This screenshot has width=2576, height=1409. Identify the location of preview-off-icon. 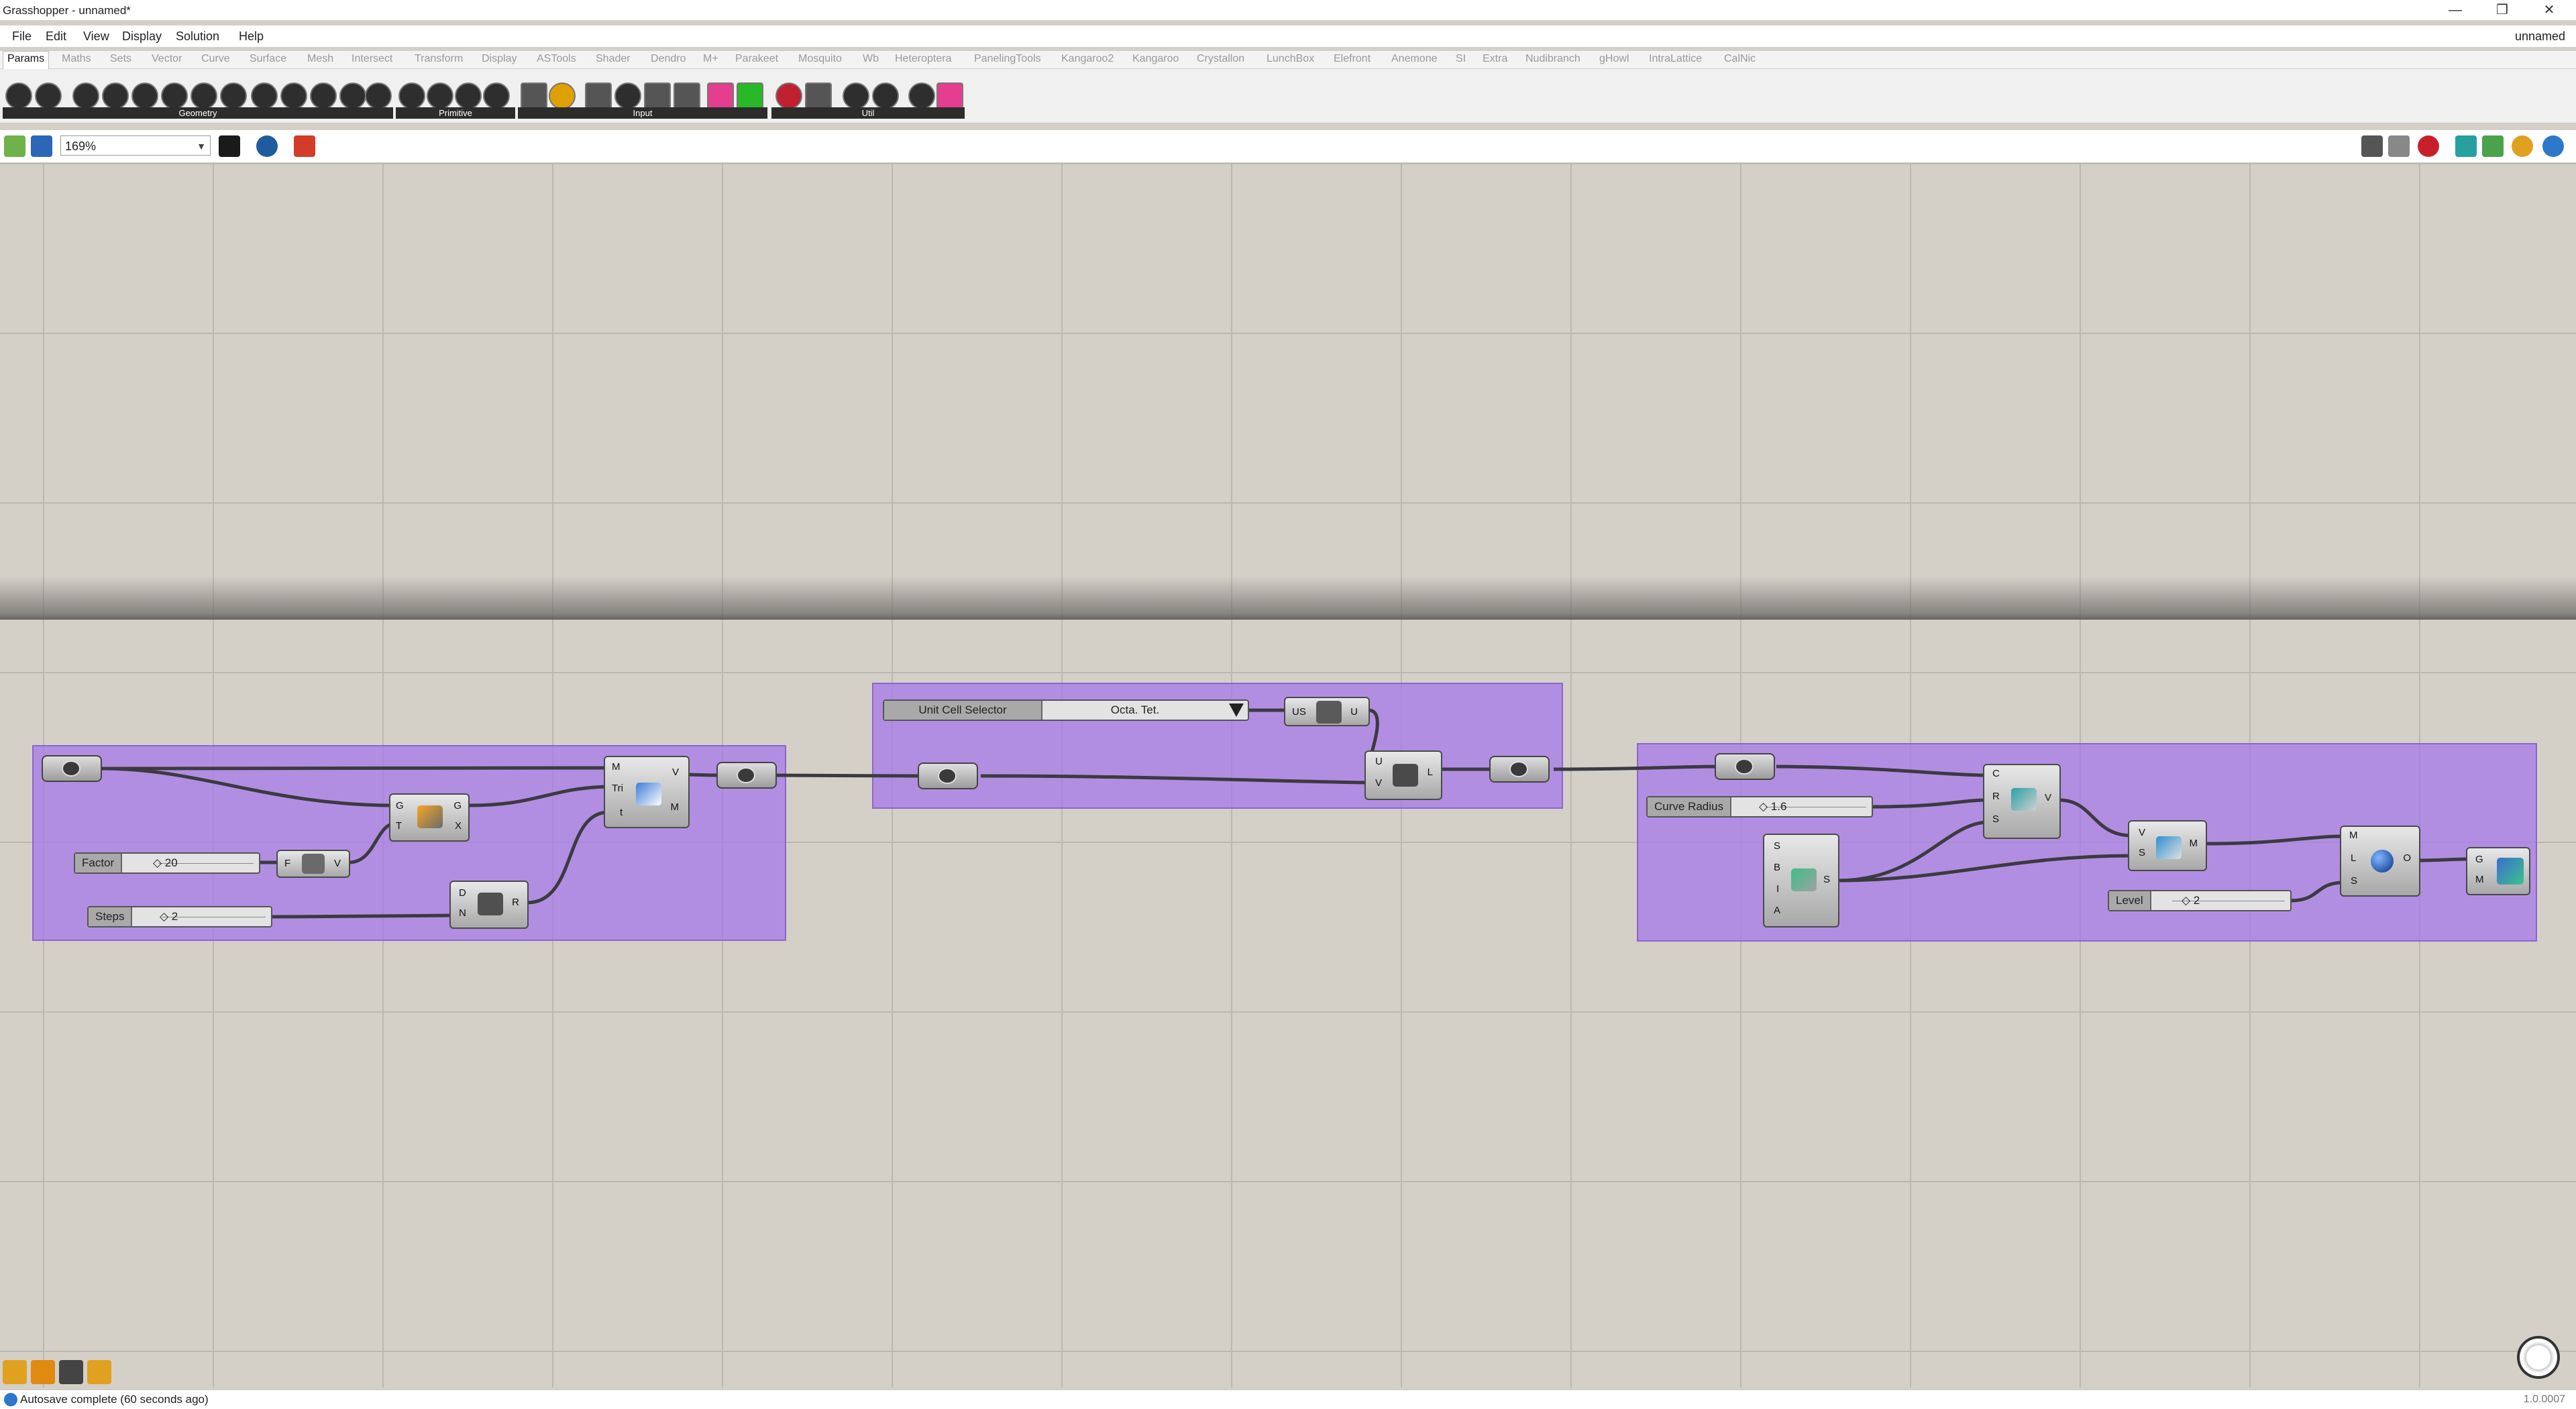
(2399, 146).